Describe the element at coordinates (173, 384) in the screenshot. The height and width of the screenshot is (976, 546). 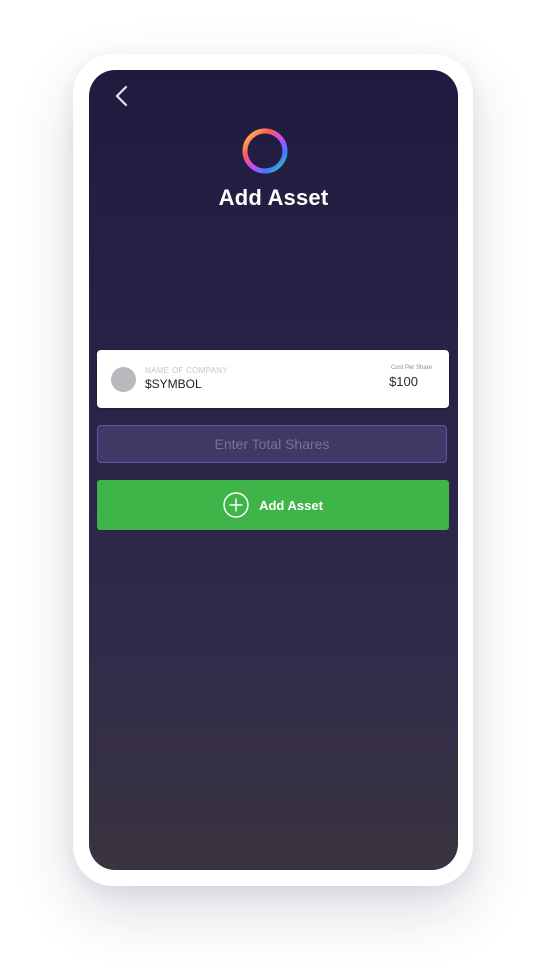
I see `company-symbol: $SYMBOL` at that location.